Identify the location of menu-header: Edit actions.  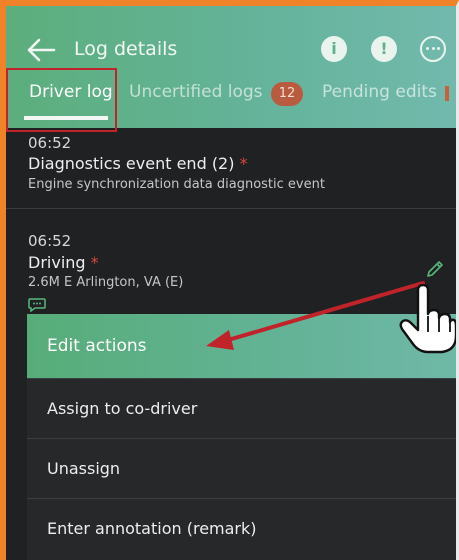
(241, 346).